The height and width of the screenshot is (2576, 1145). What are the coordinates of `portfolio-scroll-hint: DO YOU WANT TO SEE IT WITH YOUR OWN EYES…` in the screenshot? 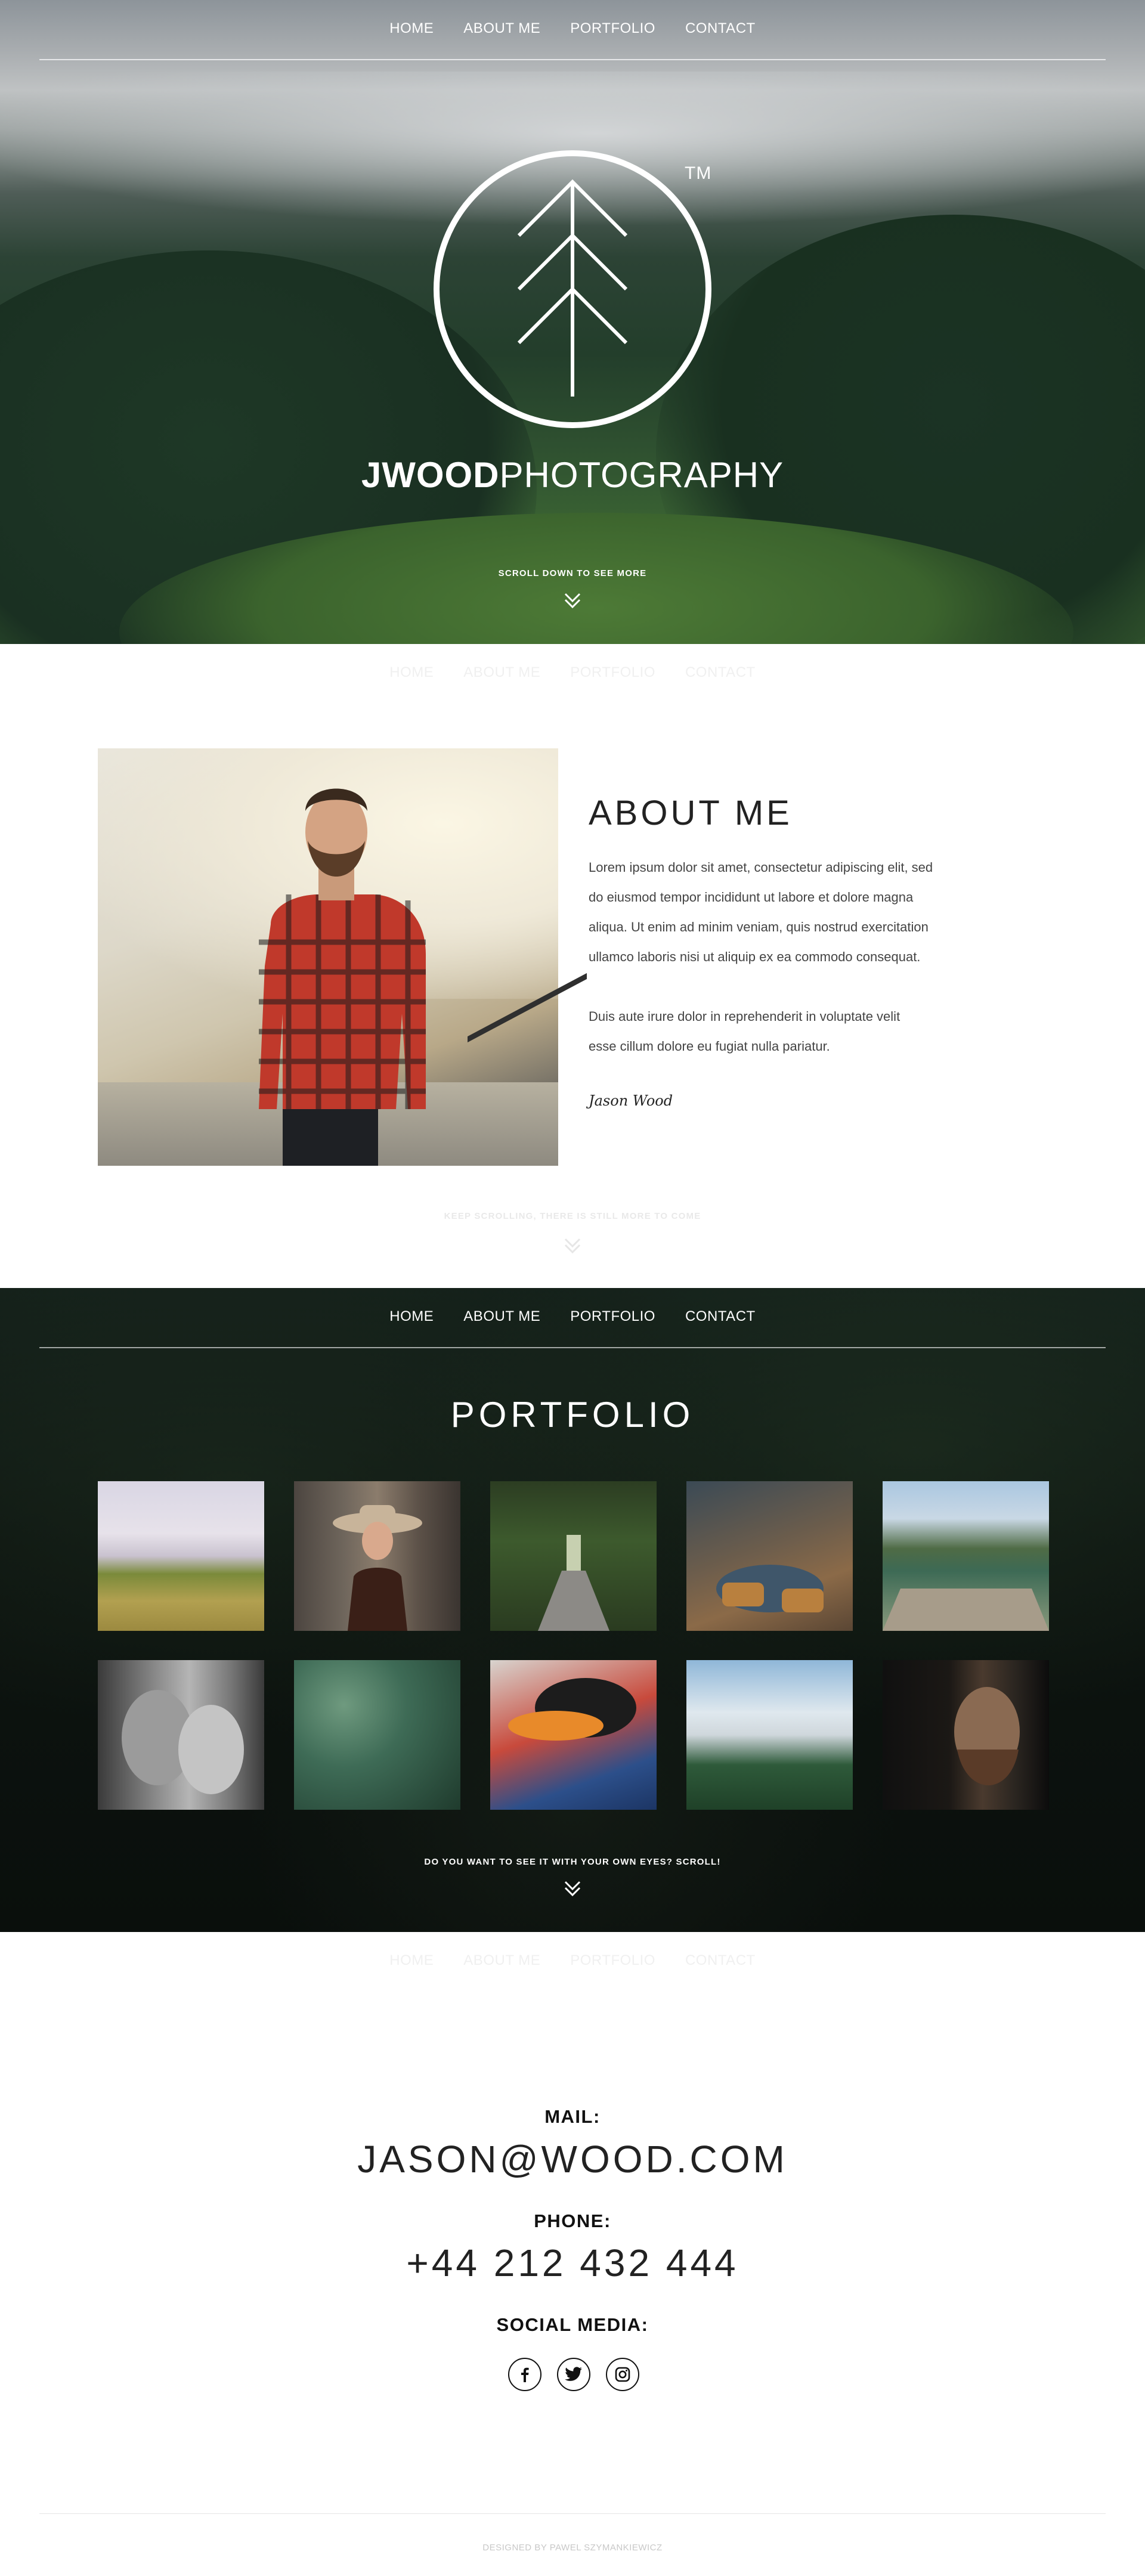 It's located at (572, 1862).